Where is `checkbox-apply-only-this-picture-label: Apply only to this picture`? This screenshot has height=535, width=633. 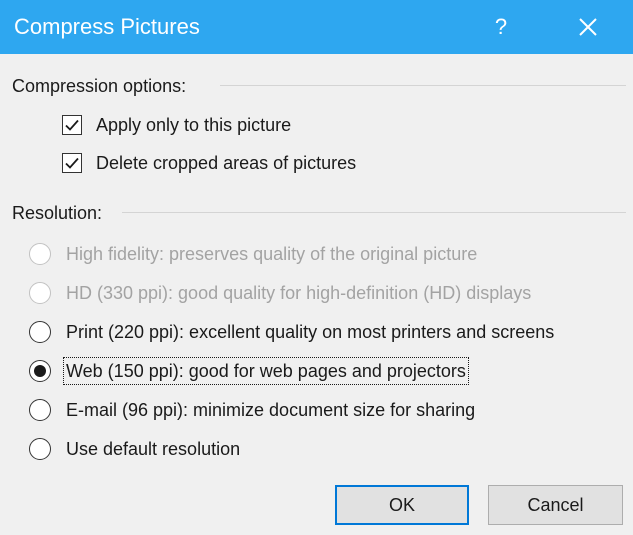 checkbox-apply-only-this-picture-label: Apply only to this picture is located at coordinates (193, 125).